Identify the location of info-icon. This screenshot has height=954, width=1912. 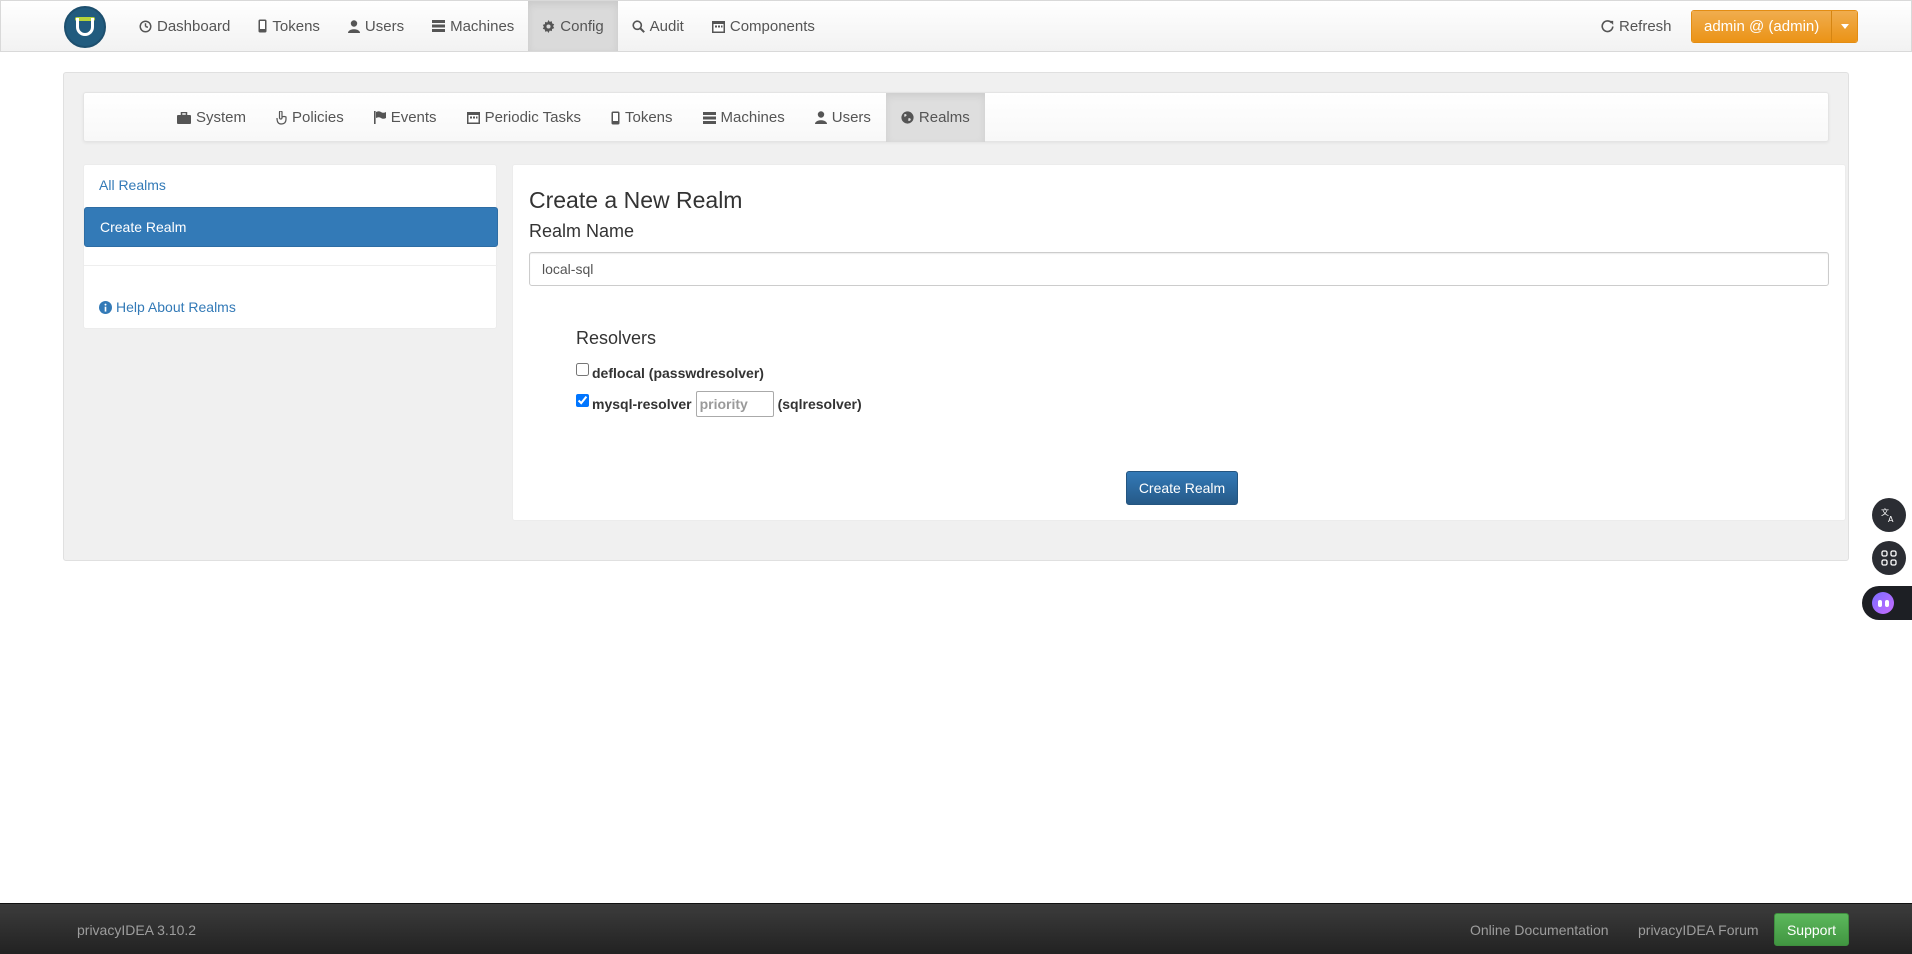
(105, 307).